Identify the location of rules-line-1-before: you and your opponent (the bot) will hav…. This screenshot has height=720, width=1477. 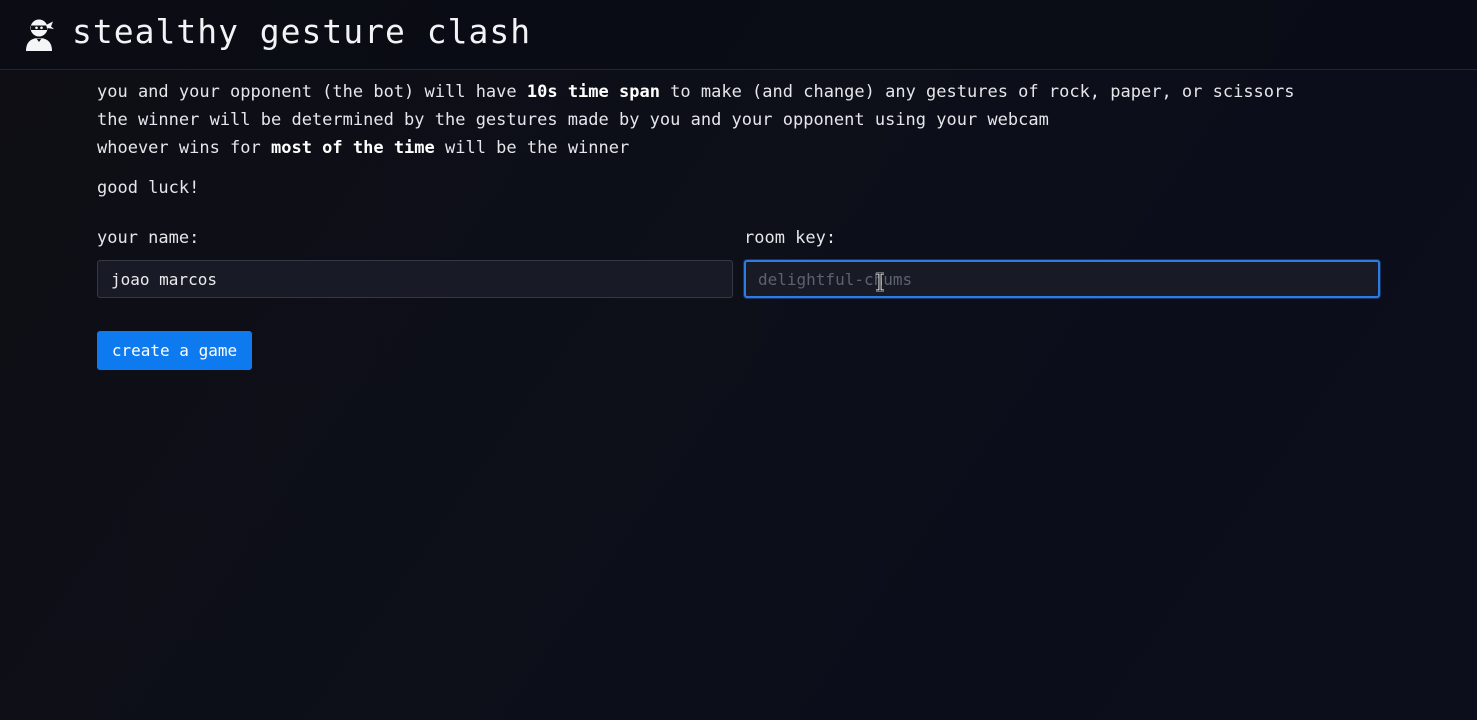
(312, 92).